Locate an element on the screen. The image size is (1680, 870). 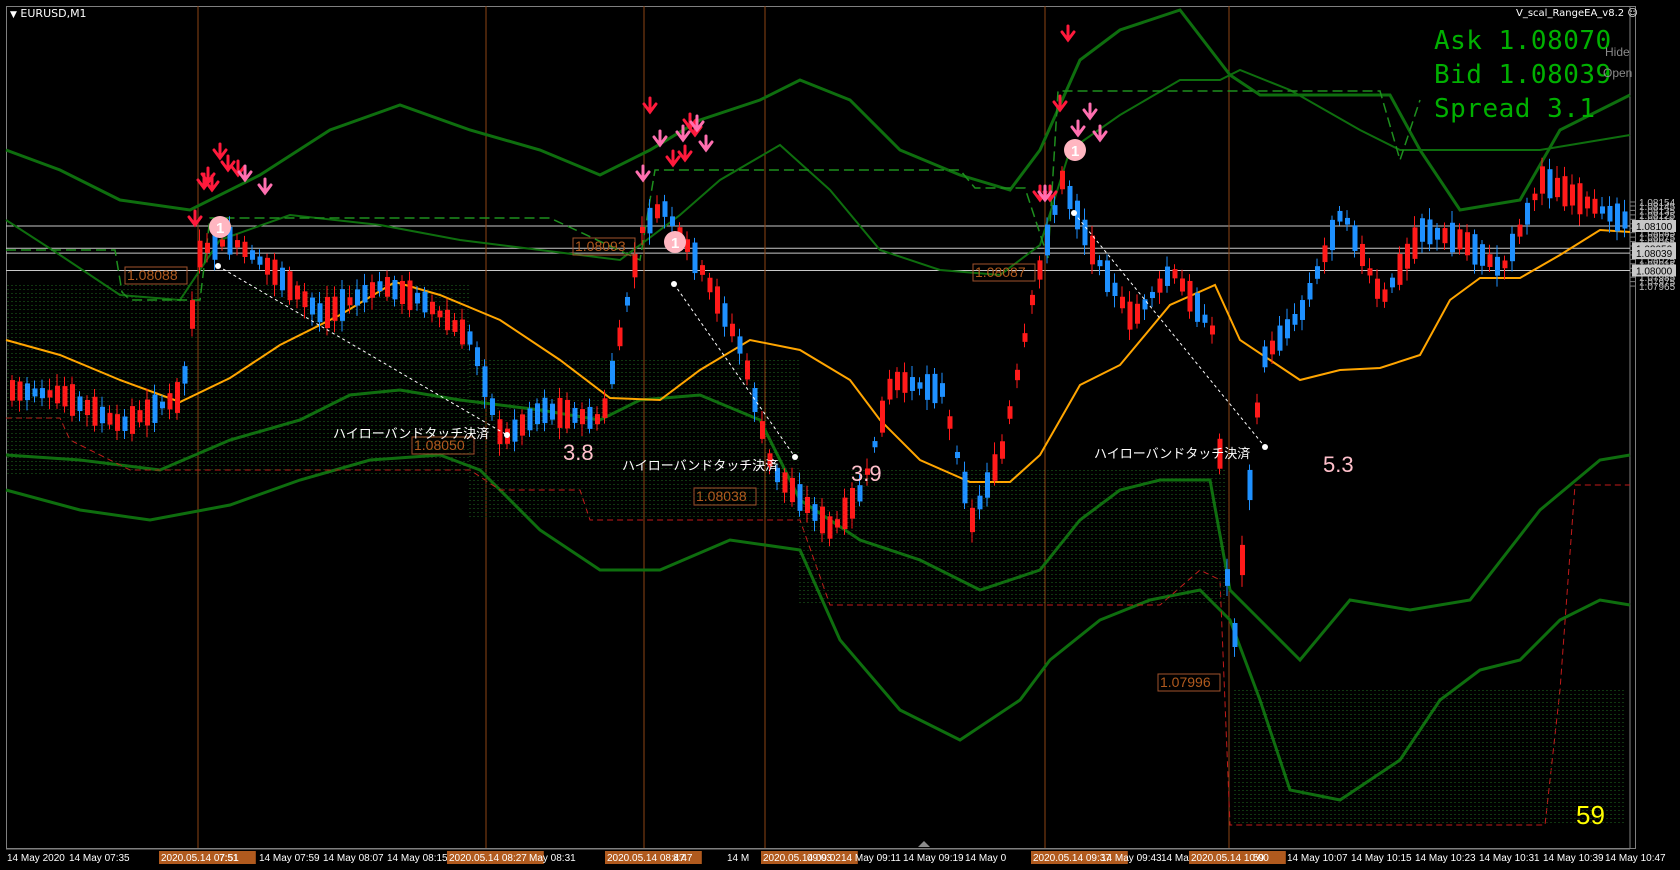
trade-exit-dot is located at coordinates (795, 457).